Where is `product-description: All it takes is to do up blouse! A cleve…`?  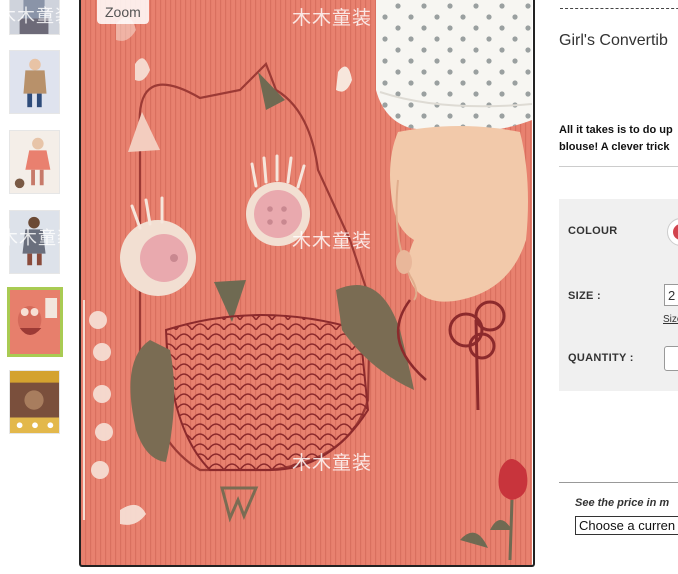 product-description: All it takes is to do up blouse! A cleve… is located at coordinates (616, 139).